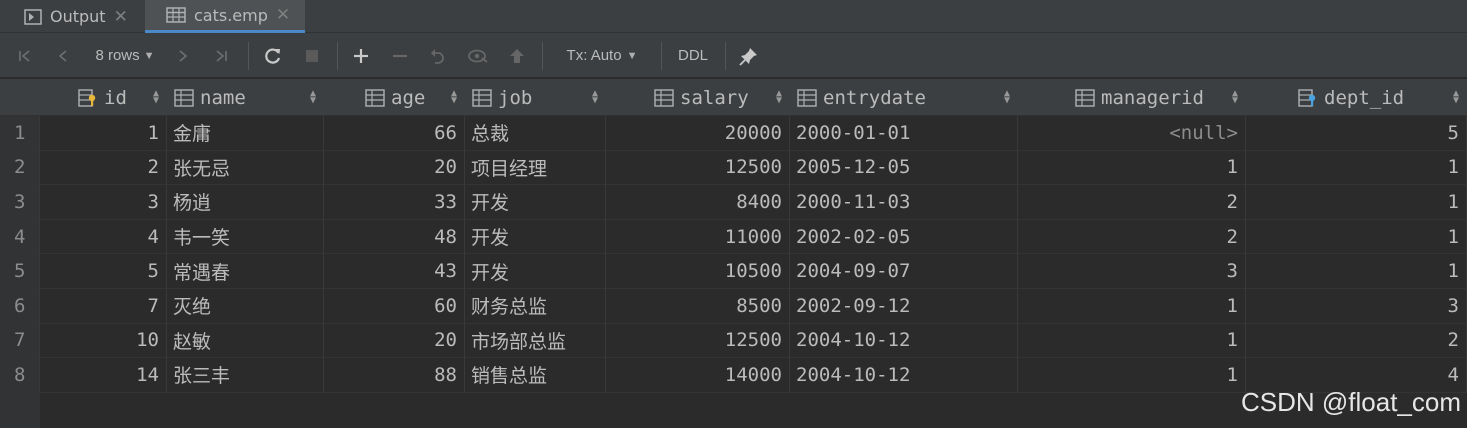 The width and height of the screenshot is (1467, 428). What do you see at coordinates (221, 55) in the screenshot?
I see `last-page-icon` at bounding box center [221, 55].